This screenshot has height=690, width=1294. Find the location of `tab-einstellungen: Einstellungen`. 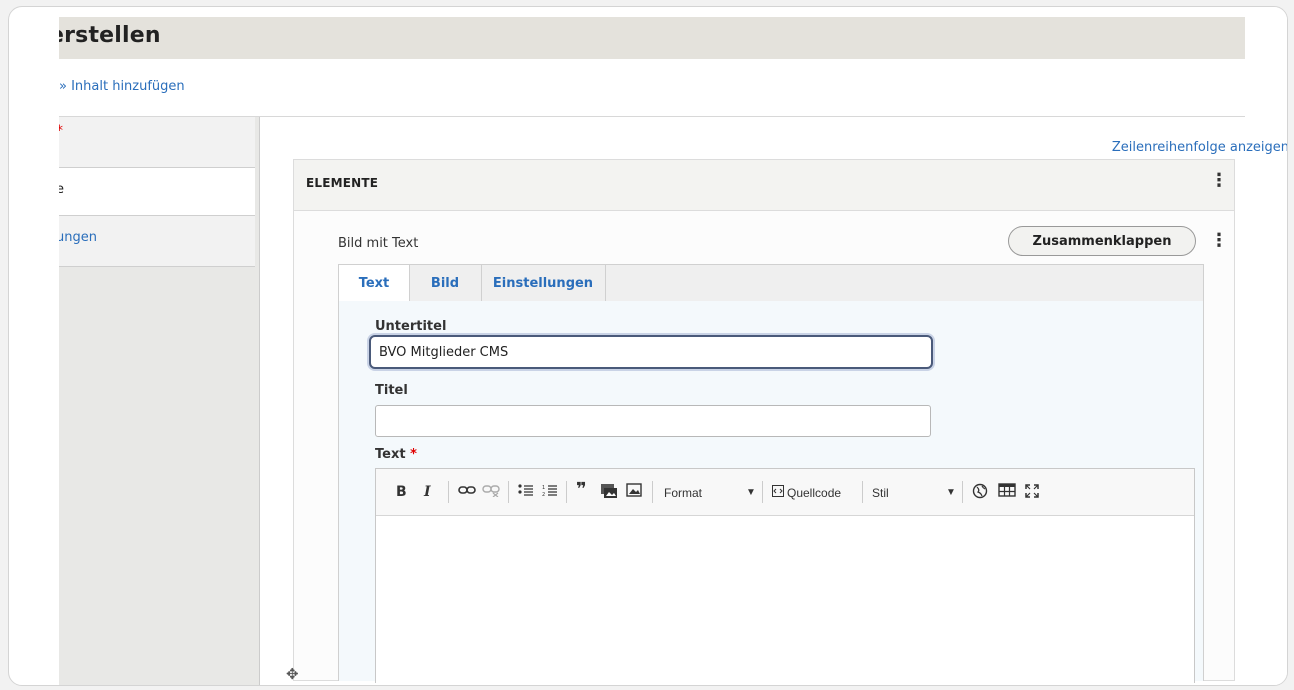

tab-einstellungen: Einstellungen is located at coordinates (543, 283).